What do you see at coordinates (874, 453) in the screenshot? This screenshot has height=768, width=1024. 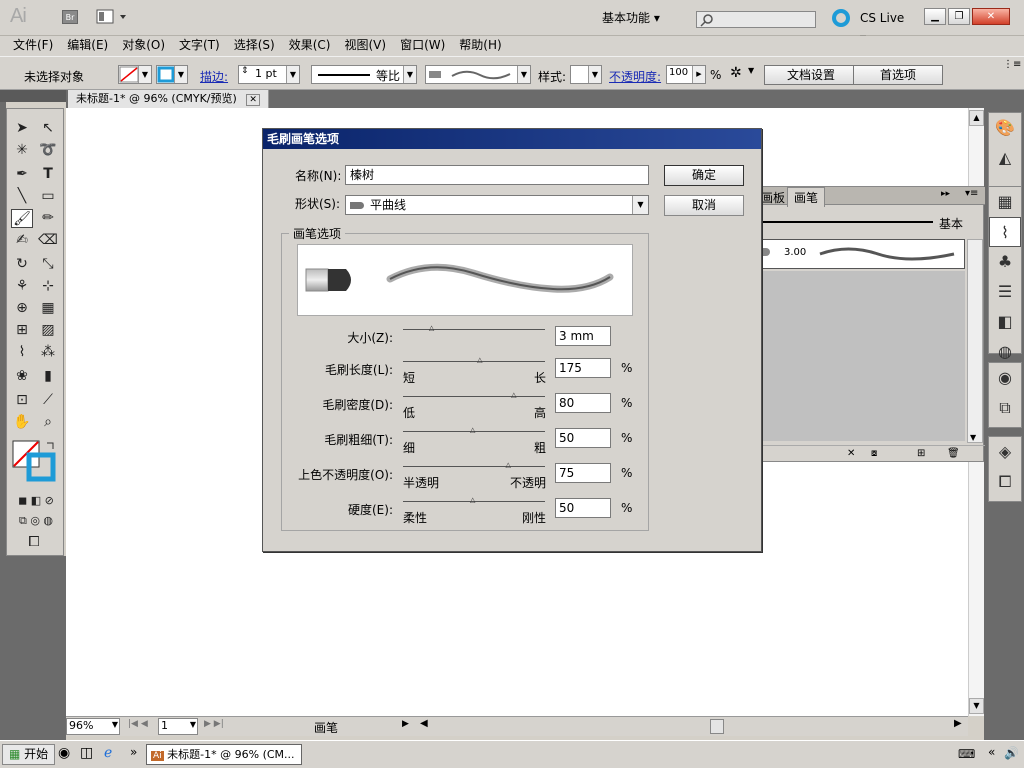 I see `brush-options-icon: ⧇` at bounding box center [874, 453].